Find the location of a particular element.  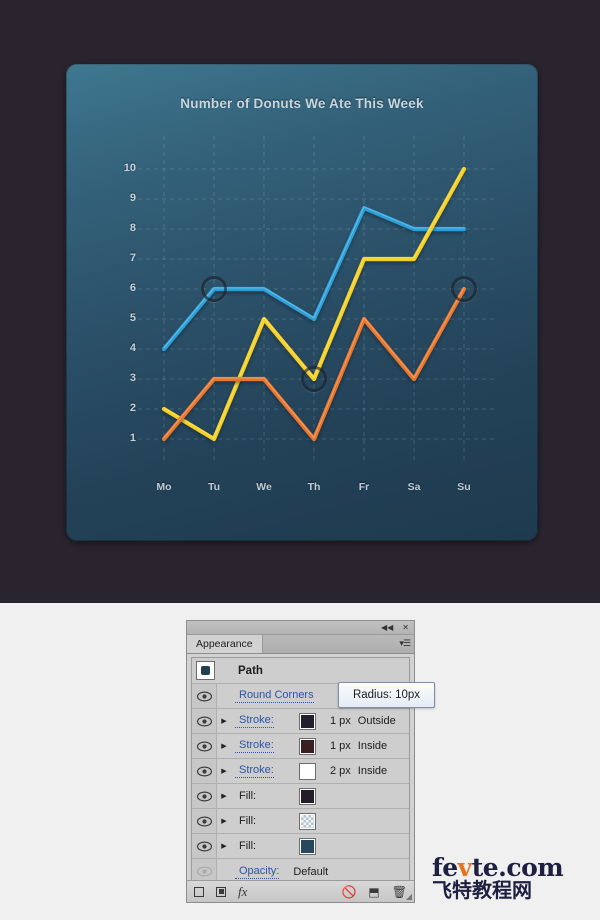

x-axis-tick-th: Th is located at coordinates (314, 487).